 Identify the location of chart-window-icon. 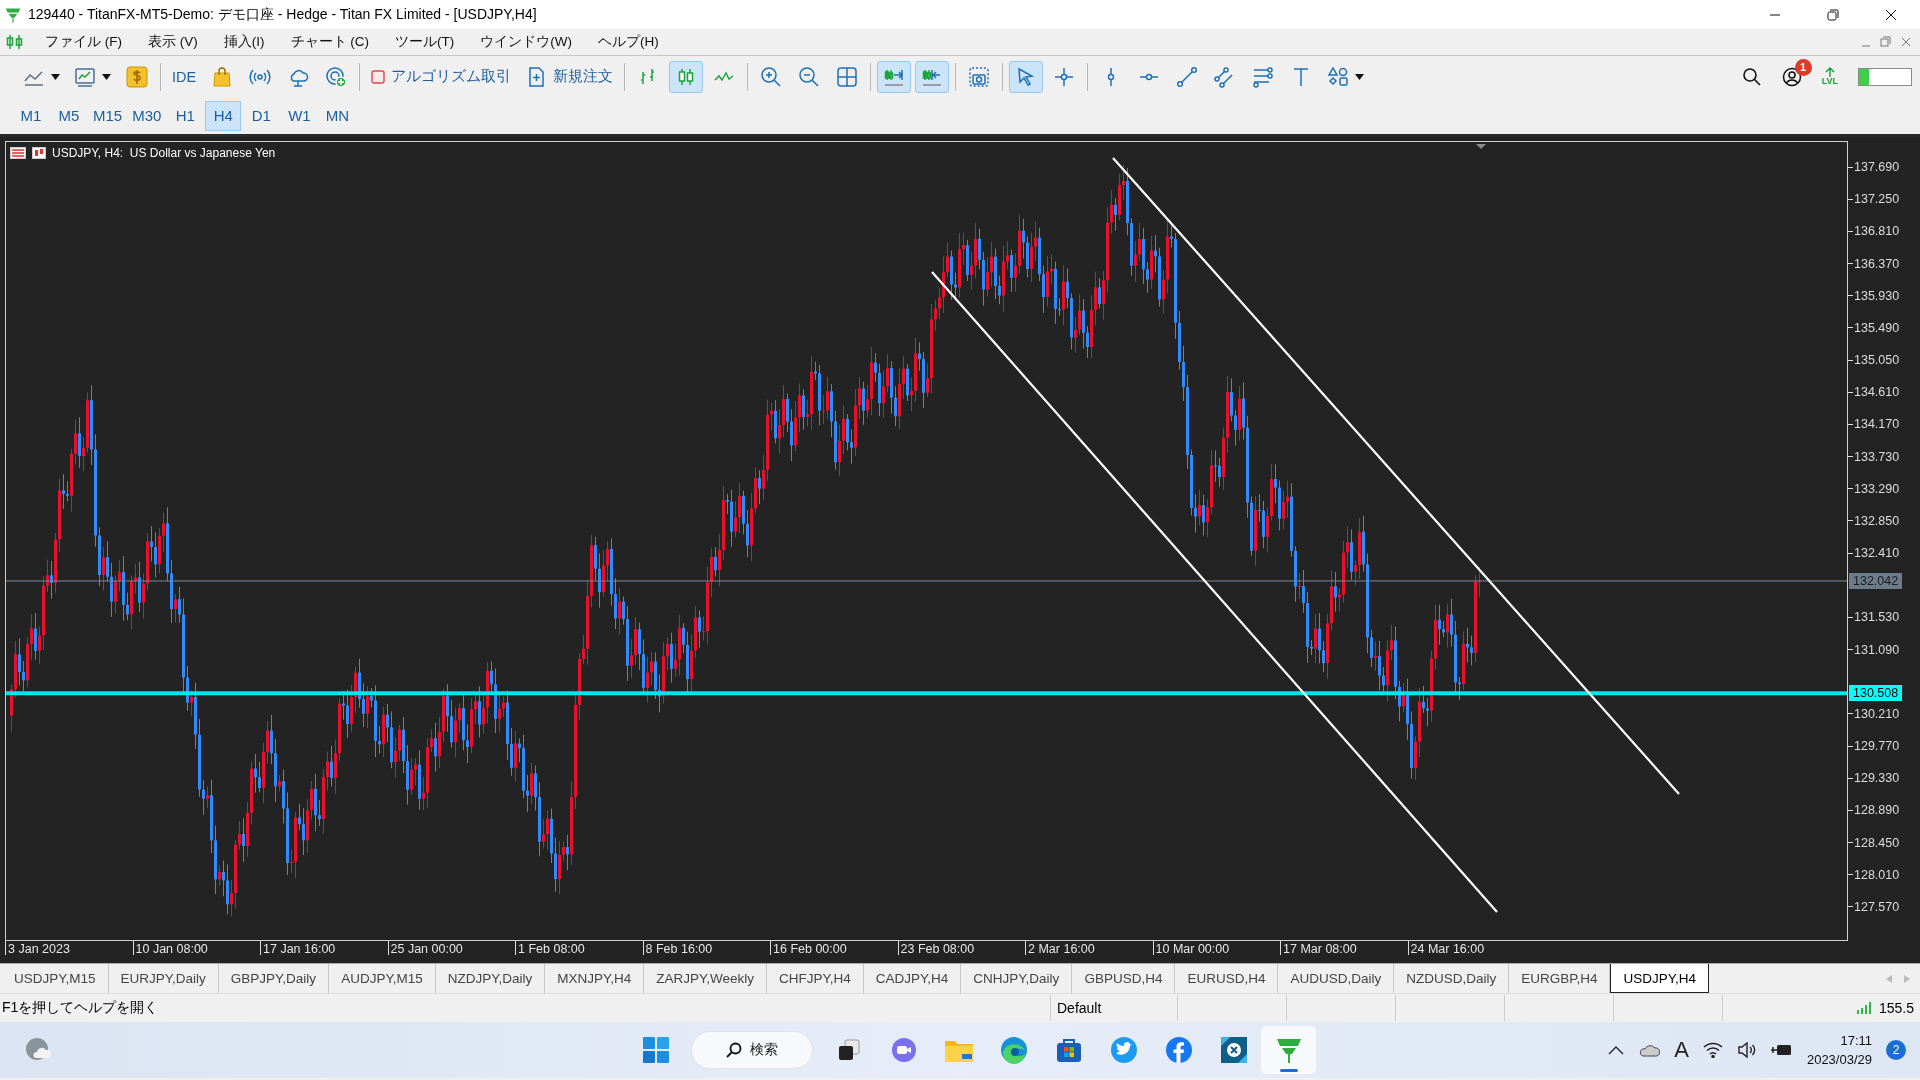
(85, 76).